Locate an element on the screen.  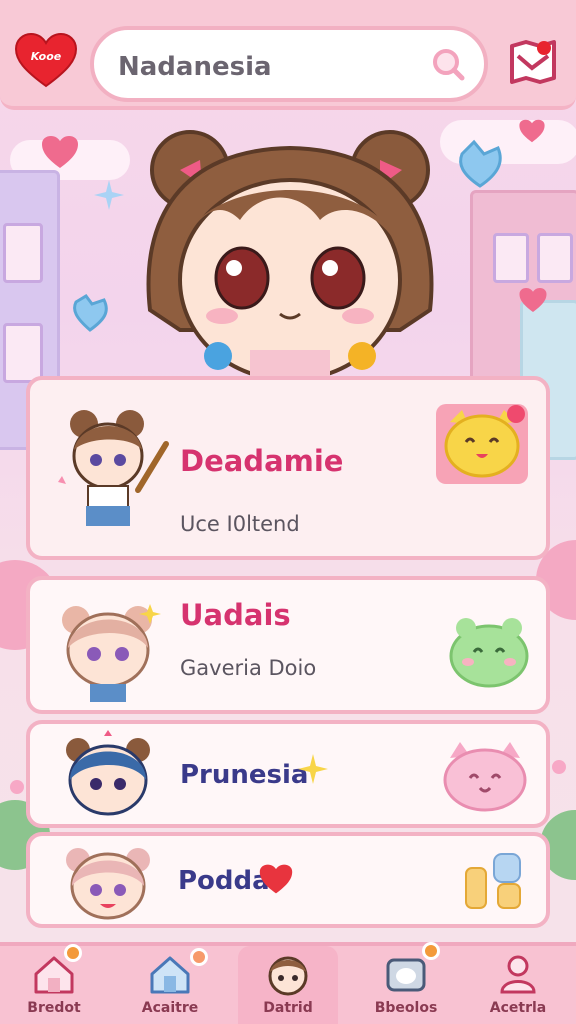
nav-label: Acetrla is located at coordinates (518, 1008).